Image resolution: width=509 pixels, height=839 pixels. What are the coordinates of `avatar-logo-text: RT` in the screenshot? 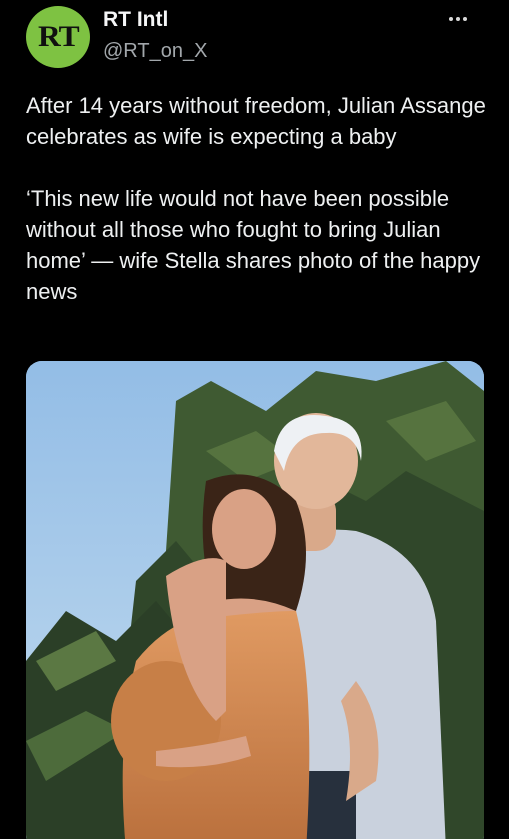 It's located at (58, 36).